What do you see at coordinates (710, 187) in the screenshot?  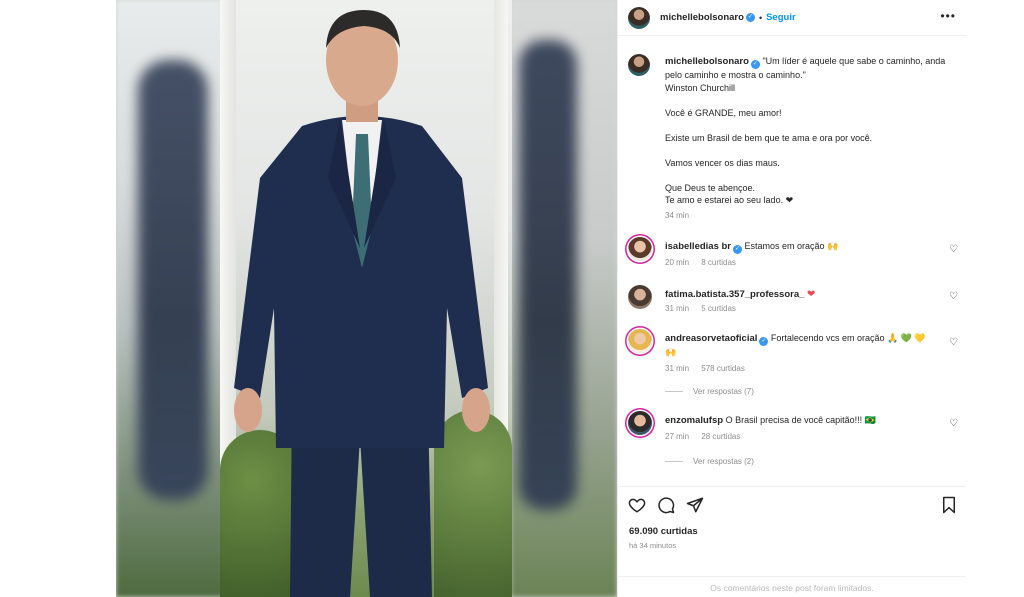 I see `caption-line: Que Deus te abençoe.` at bounding box center [710, 187].